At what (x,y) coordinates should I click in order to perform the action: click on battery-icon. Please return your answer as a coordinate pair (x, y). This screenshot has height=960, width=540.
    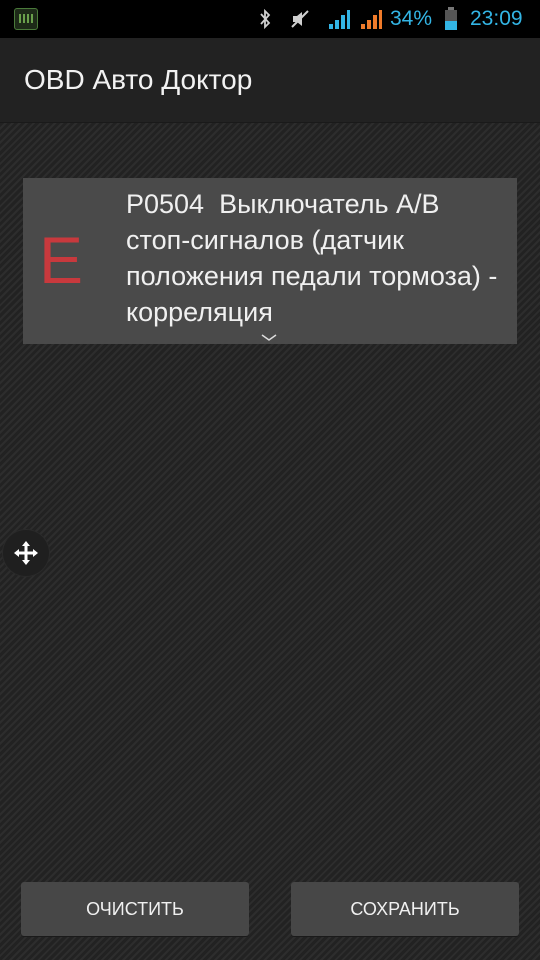
    Looking at the image, I should click on (451, 19).